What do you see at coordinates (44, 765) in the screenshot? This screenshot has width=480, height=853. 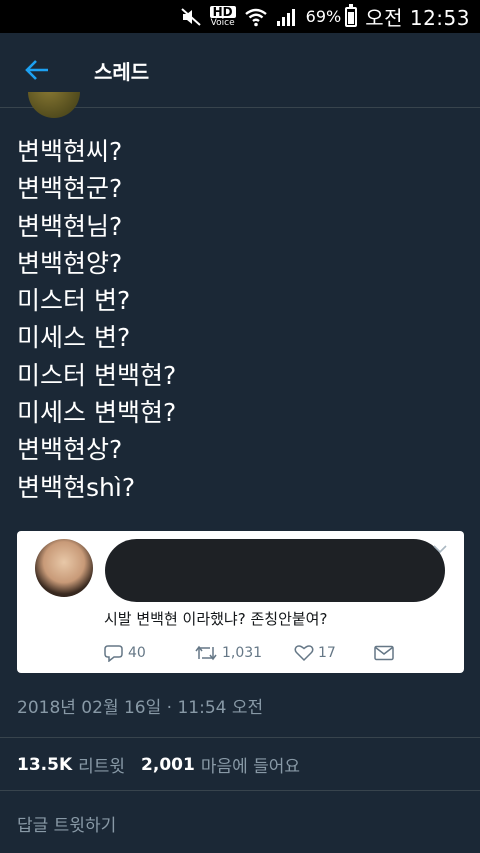 I see `retweets-count: 13.5K` at bounding box center [44, 765].